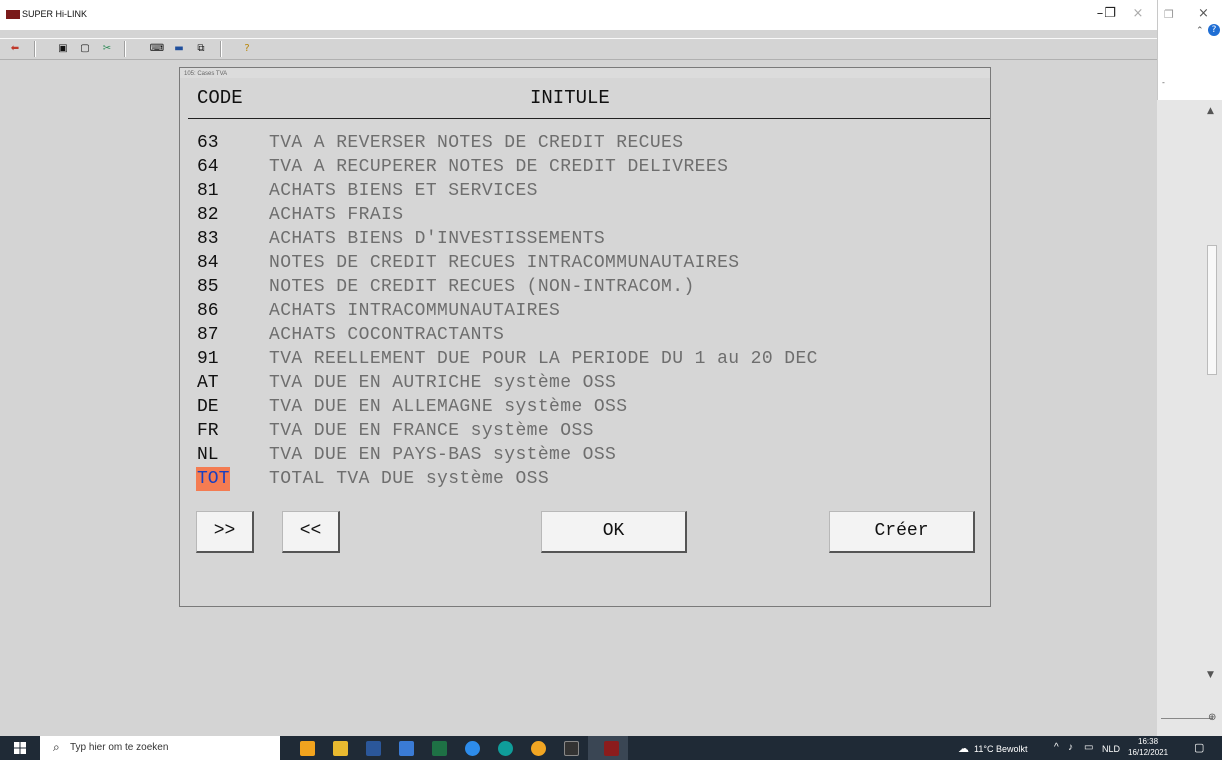 Image resolution: width=1222 pixels, height=760 pixels. I want to click on weather-text: 11°C Bewolkt, so click(1000, 749).